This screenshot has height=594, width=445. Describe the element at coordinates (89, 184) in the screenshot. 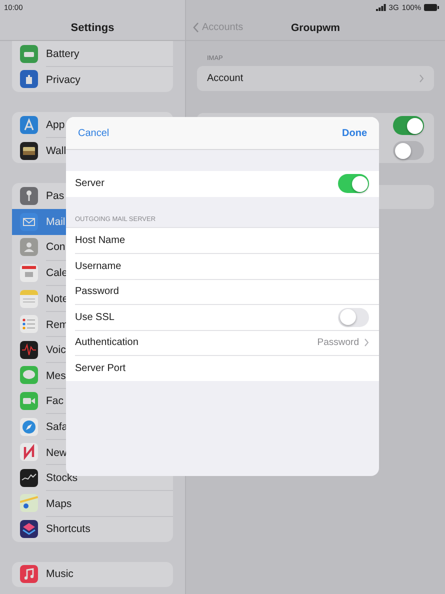

I see `row-label: Server` at that location.